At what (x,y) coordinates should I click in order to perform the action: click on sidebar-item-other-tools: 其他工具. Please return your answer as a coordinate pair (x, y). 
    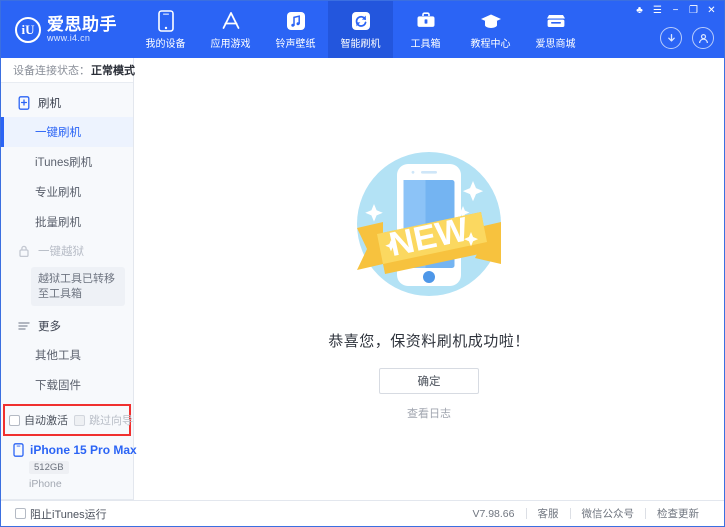
    Looking at the image, I should click on (67, 355).